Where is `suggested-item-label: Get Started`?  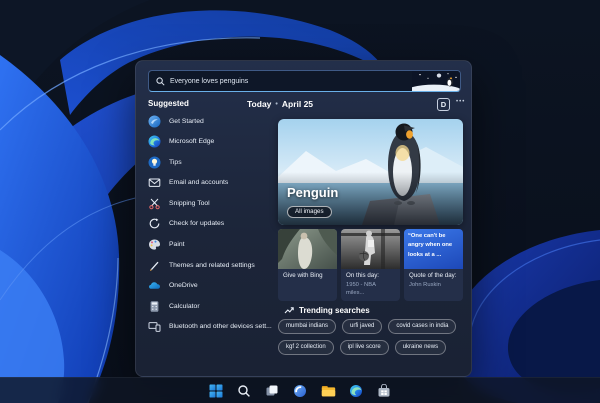 suggested-item-label: Get Started is located at coordinates (186, 121).